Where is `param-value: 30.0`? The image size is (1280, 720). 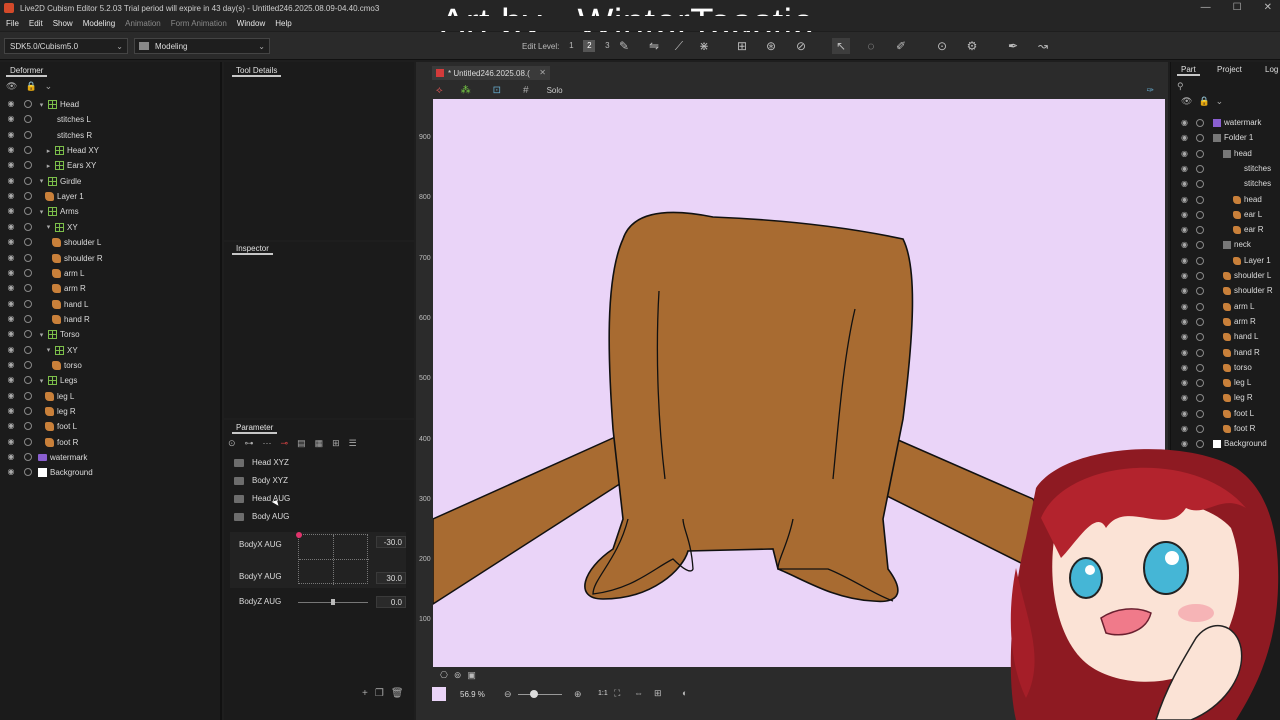
param-value: 30.0 is located at coordinates (391, 578).